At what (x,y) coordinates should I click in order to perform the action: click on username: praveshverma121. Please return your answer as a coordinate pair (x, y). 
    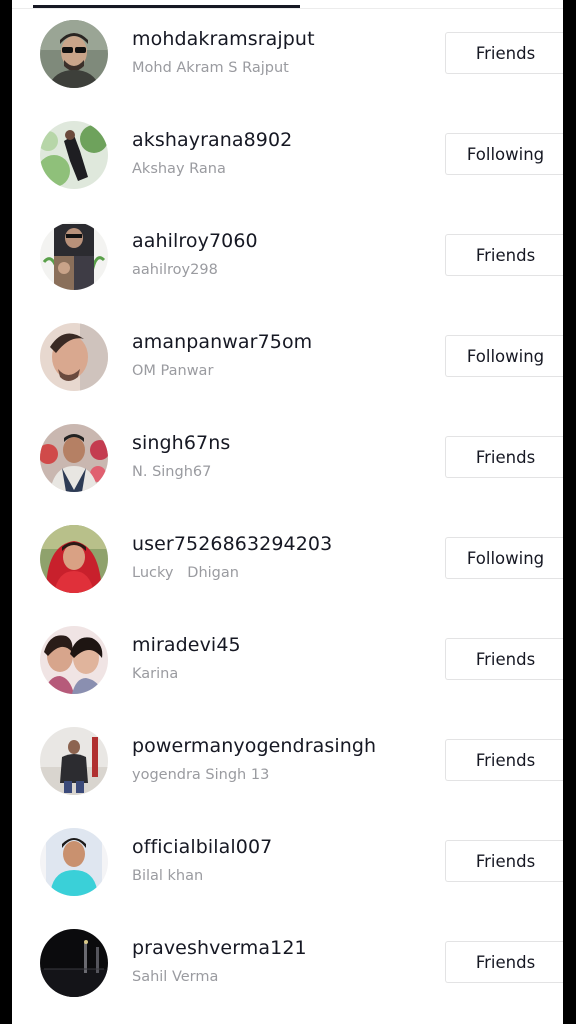
    Looking at the image, I should click on (219, 948).